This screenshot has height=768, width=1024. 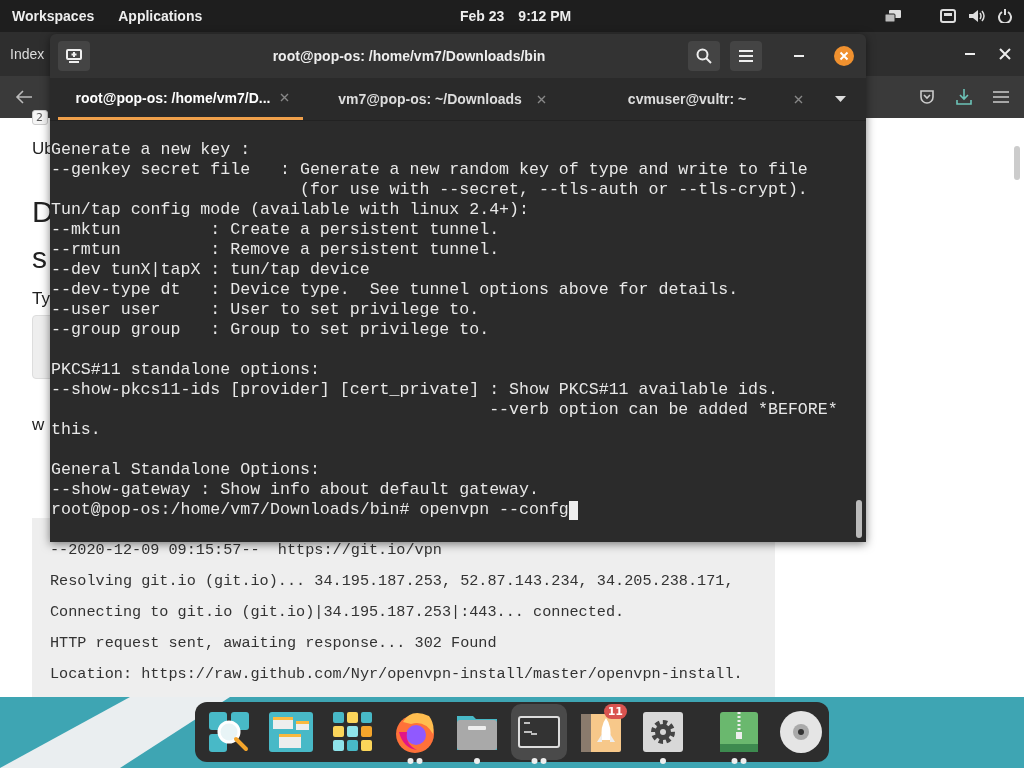 What do you see at coordinates (290, 210) in the screenshot?
I see `terminal-line: Tun/tap config mode (available with linux 2.4+):` at bounding box center [290, 210].